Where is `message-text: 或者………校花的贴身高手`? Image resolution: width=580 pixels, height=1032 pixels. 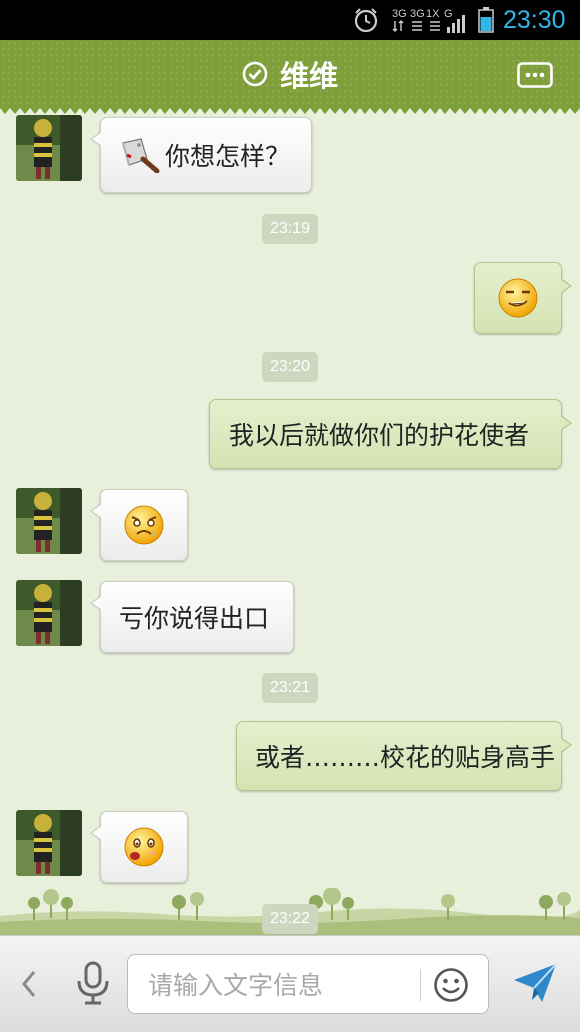
message-text: 或者………校花的贴身高手 is located at coordinates (405, 757).